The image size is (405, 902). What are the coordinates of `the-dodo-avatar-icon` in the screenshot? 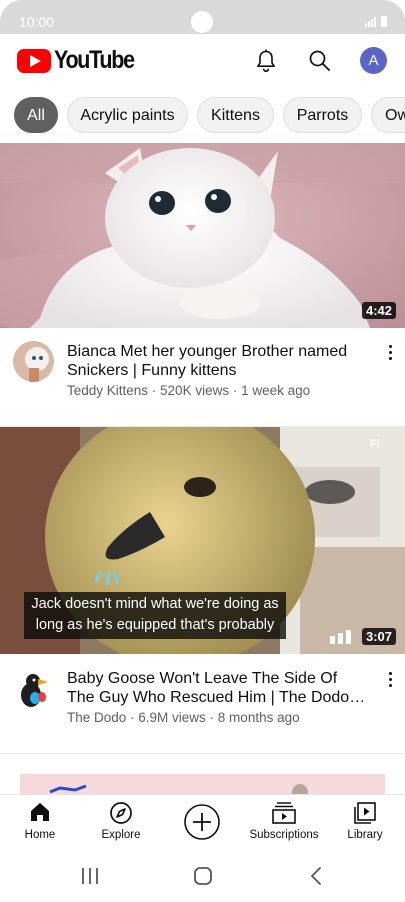 It's located at (33, 691).